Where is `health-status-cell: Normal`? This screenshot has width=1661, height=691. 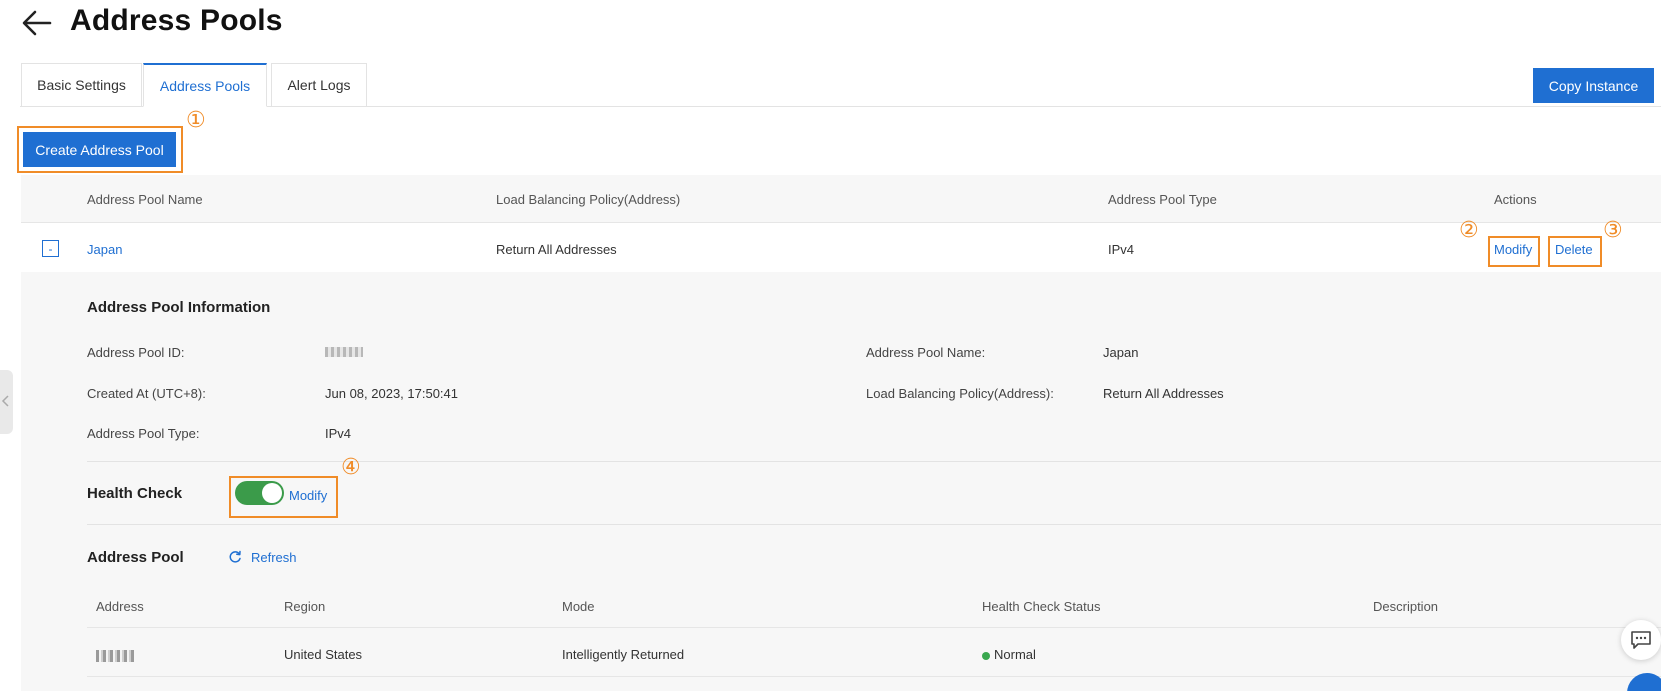 health-status-cell: Normal is located at coordinates (1015, 654).